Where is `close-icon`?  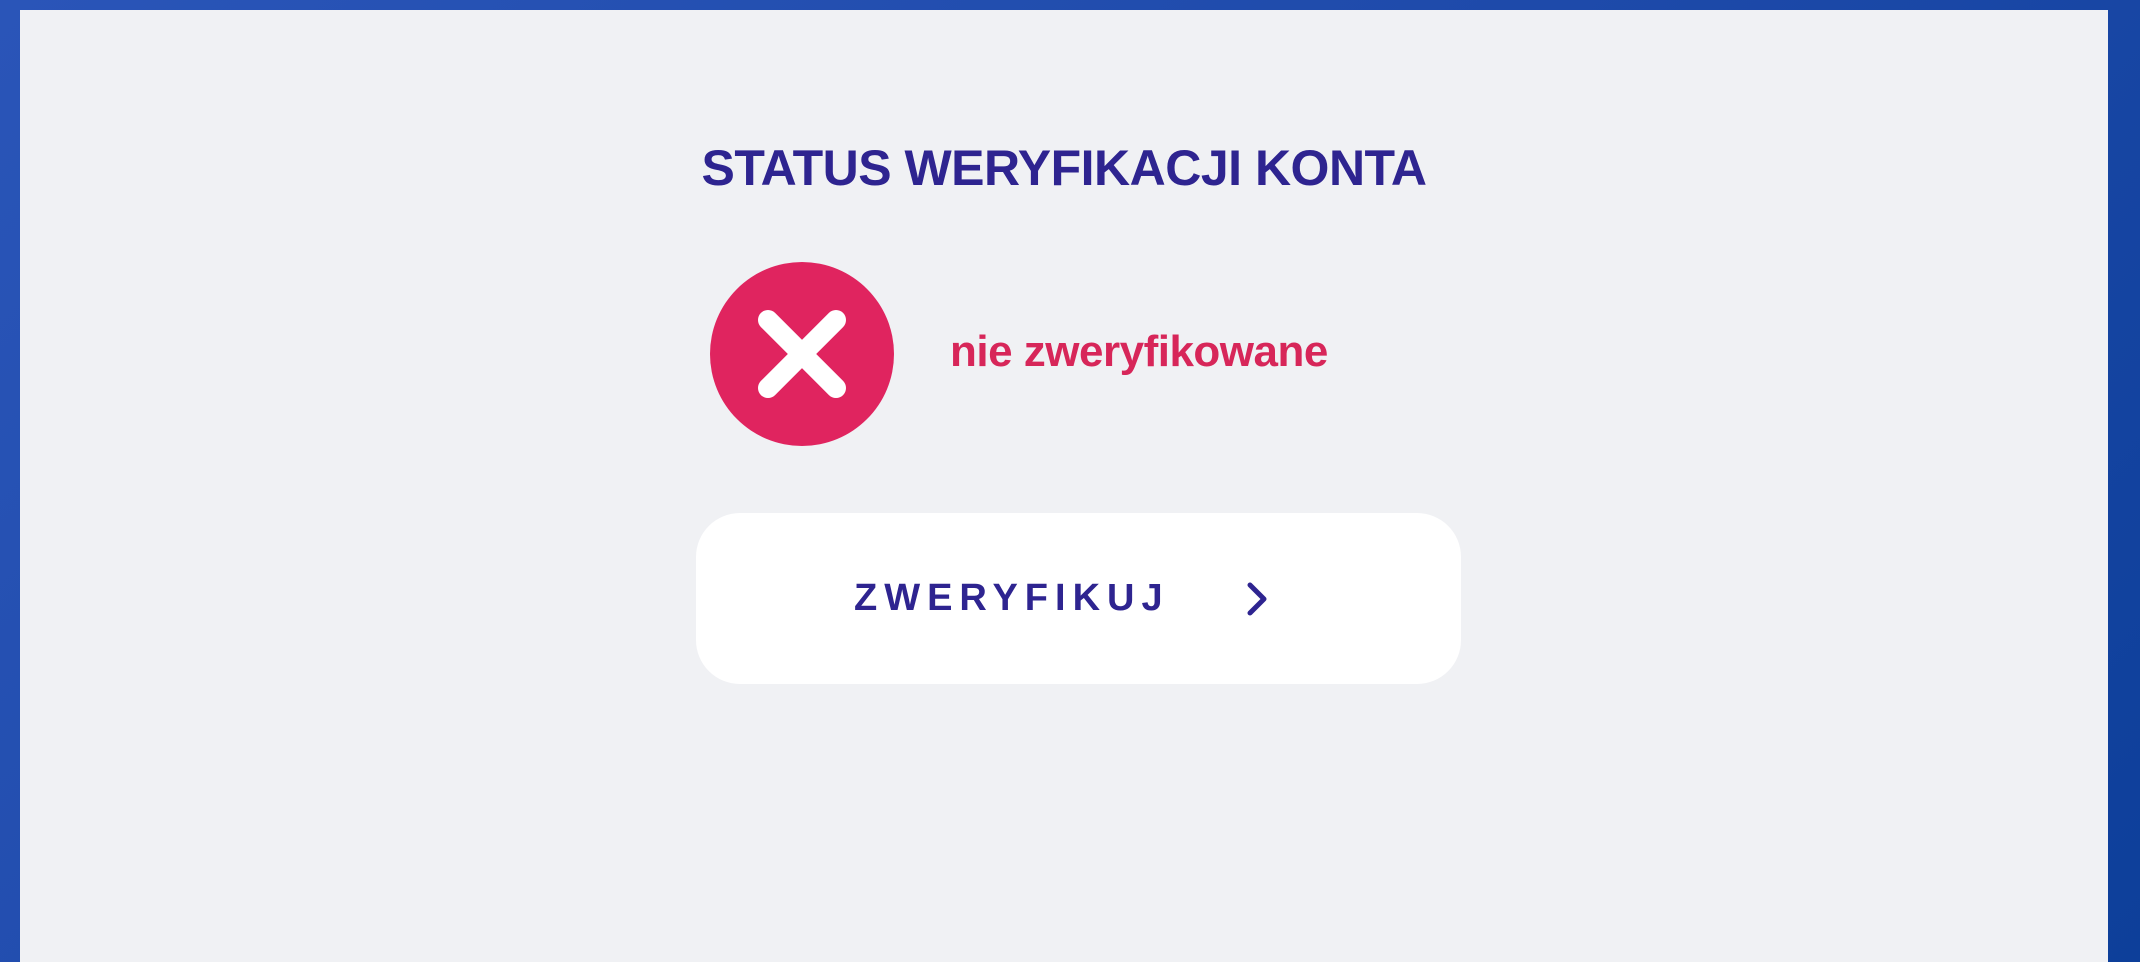 close-icon is located at coordinates (802, 354).